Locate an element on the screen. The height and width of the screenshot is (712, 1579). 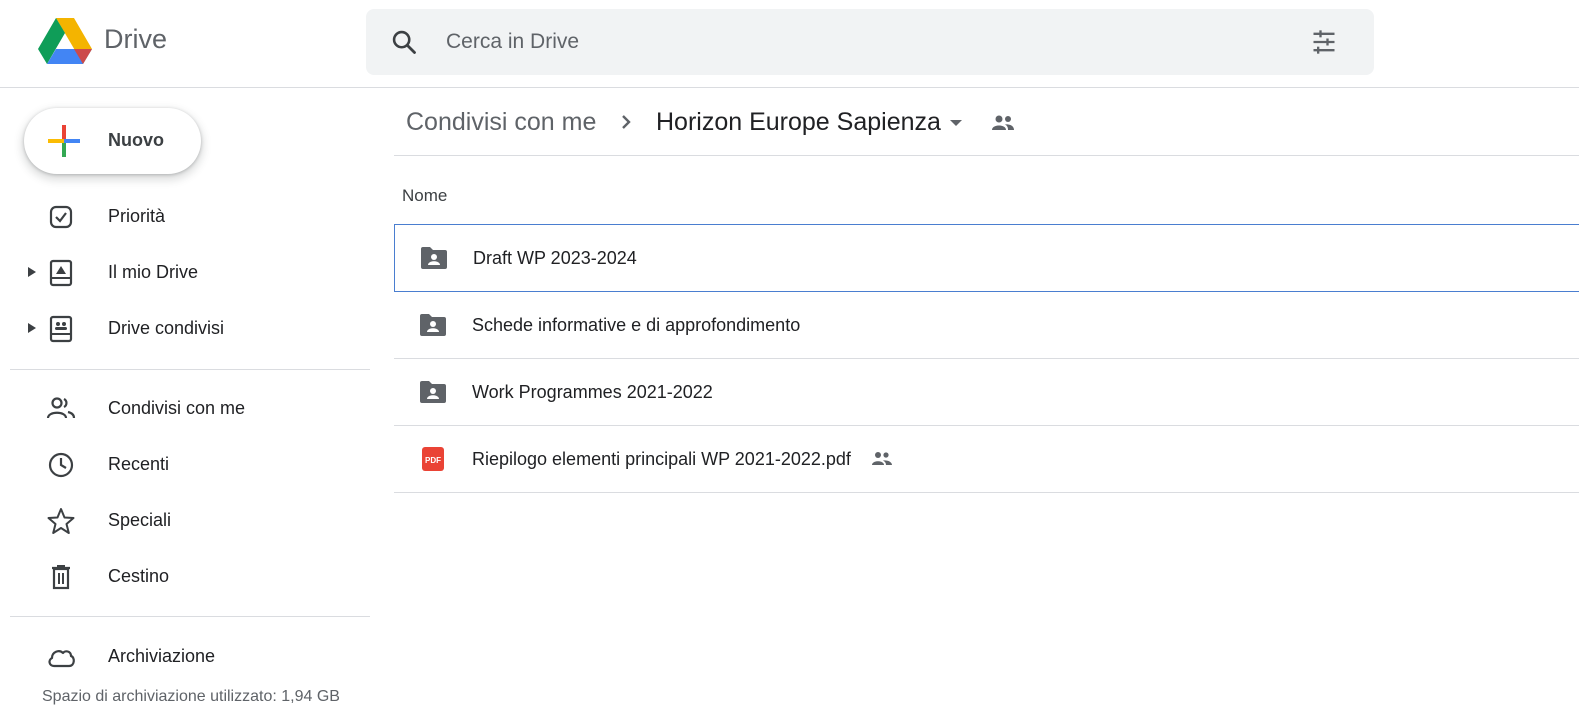
top-bar: Drive is located at coordinates (789, 44).